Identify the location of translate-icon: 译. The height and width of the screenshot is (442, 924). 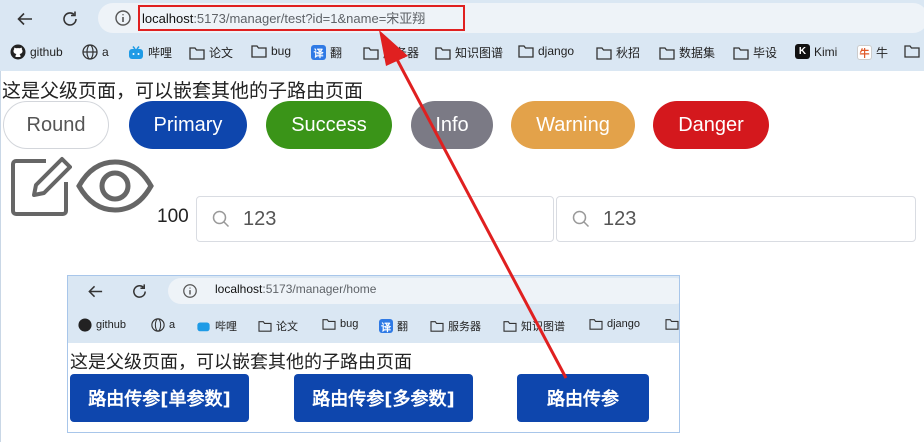
(386, 326).